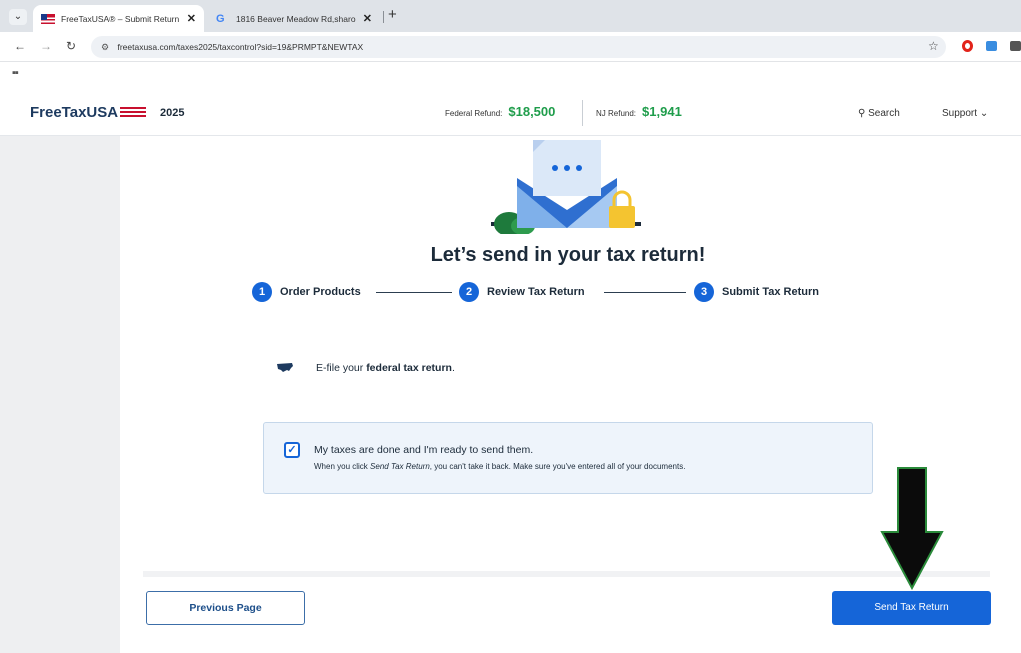 The image size is (1021, 653). What do you see at coordinates (967, 46) in the screenshot?
I see `opera-extension-icon` at bounding box center [967, 46].